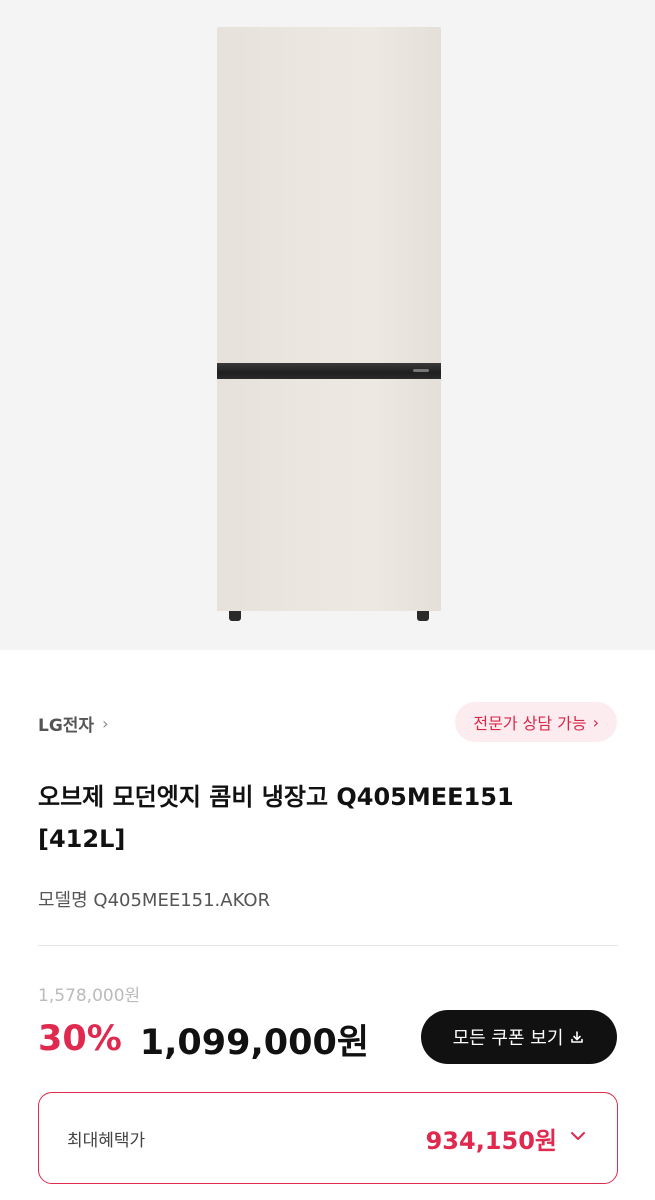  I want to click on expert-consult-button: 전문가 상담 가능 ›, so click(536, 722).